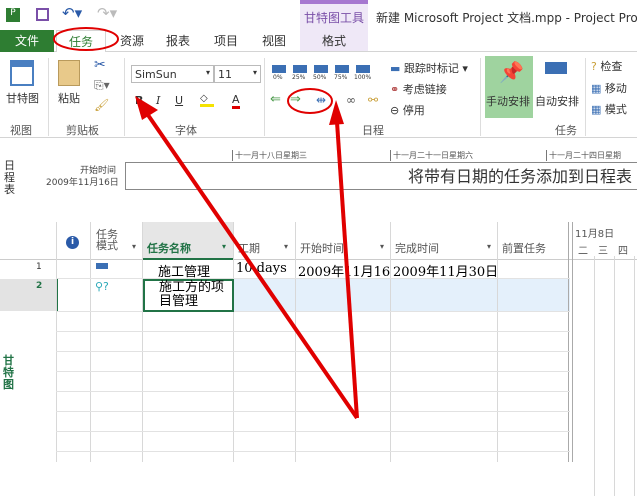 This screenshot has height=496, width=637. I want to click on annotation-circle-indent, so click(310, 101).